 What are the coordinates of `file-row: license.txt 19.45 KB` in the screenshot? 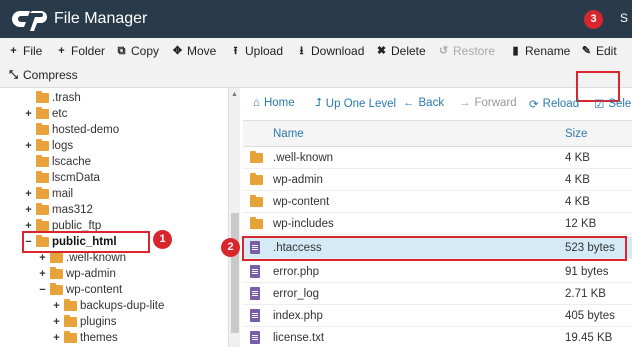 It's located at (437, 337).